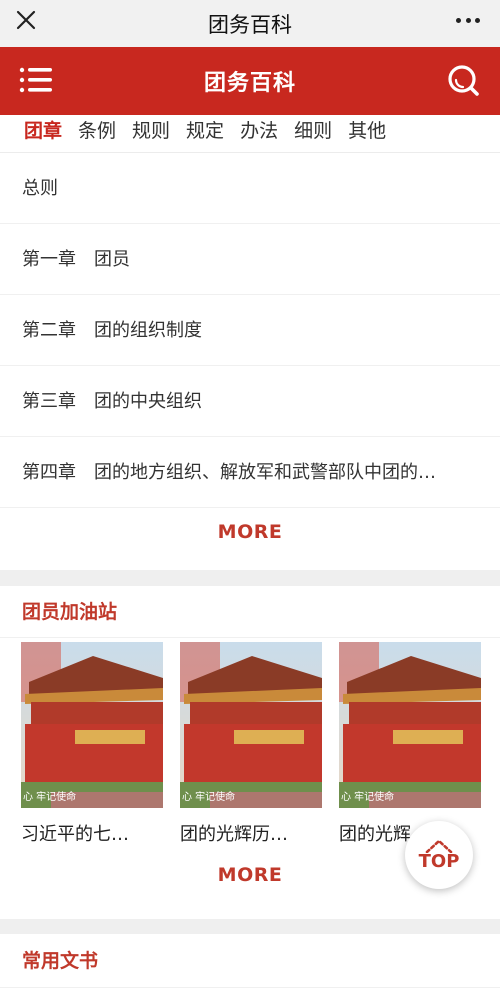 The width and height of the screenshot is (500, 1005). I want to click on back-to-top-button: TOP, so click(439, 855).